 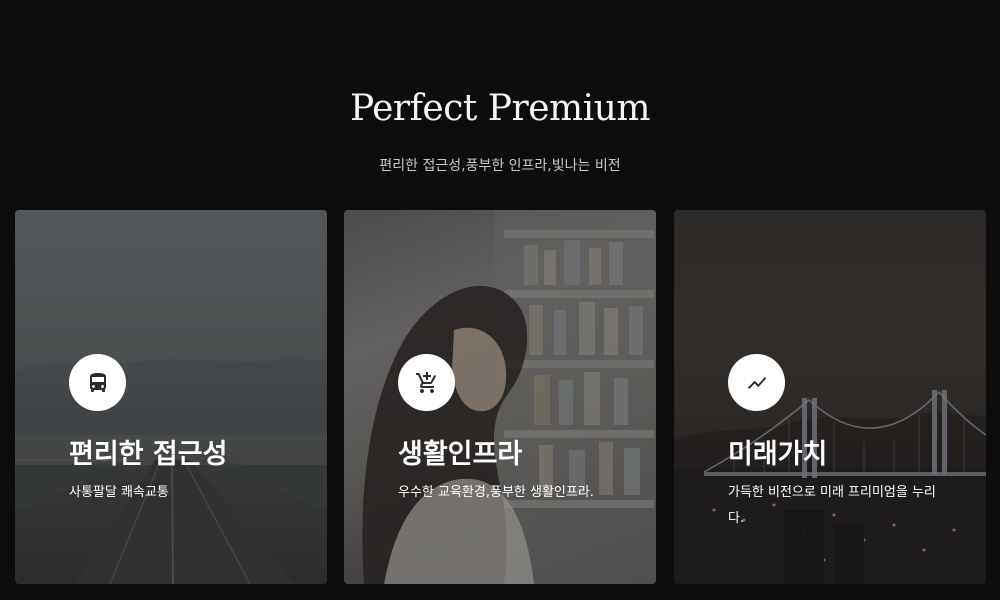 I want to click on card-description: 사통팔달 쾌속교통, so click(x=119, y=492).